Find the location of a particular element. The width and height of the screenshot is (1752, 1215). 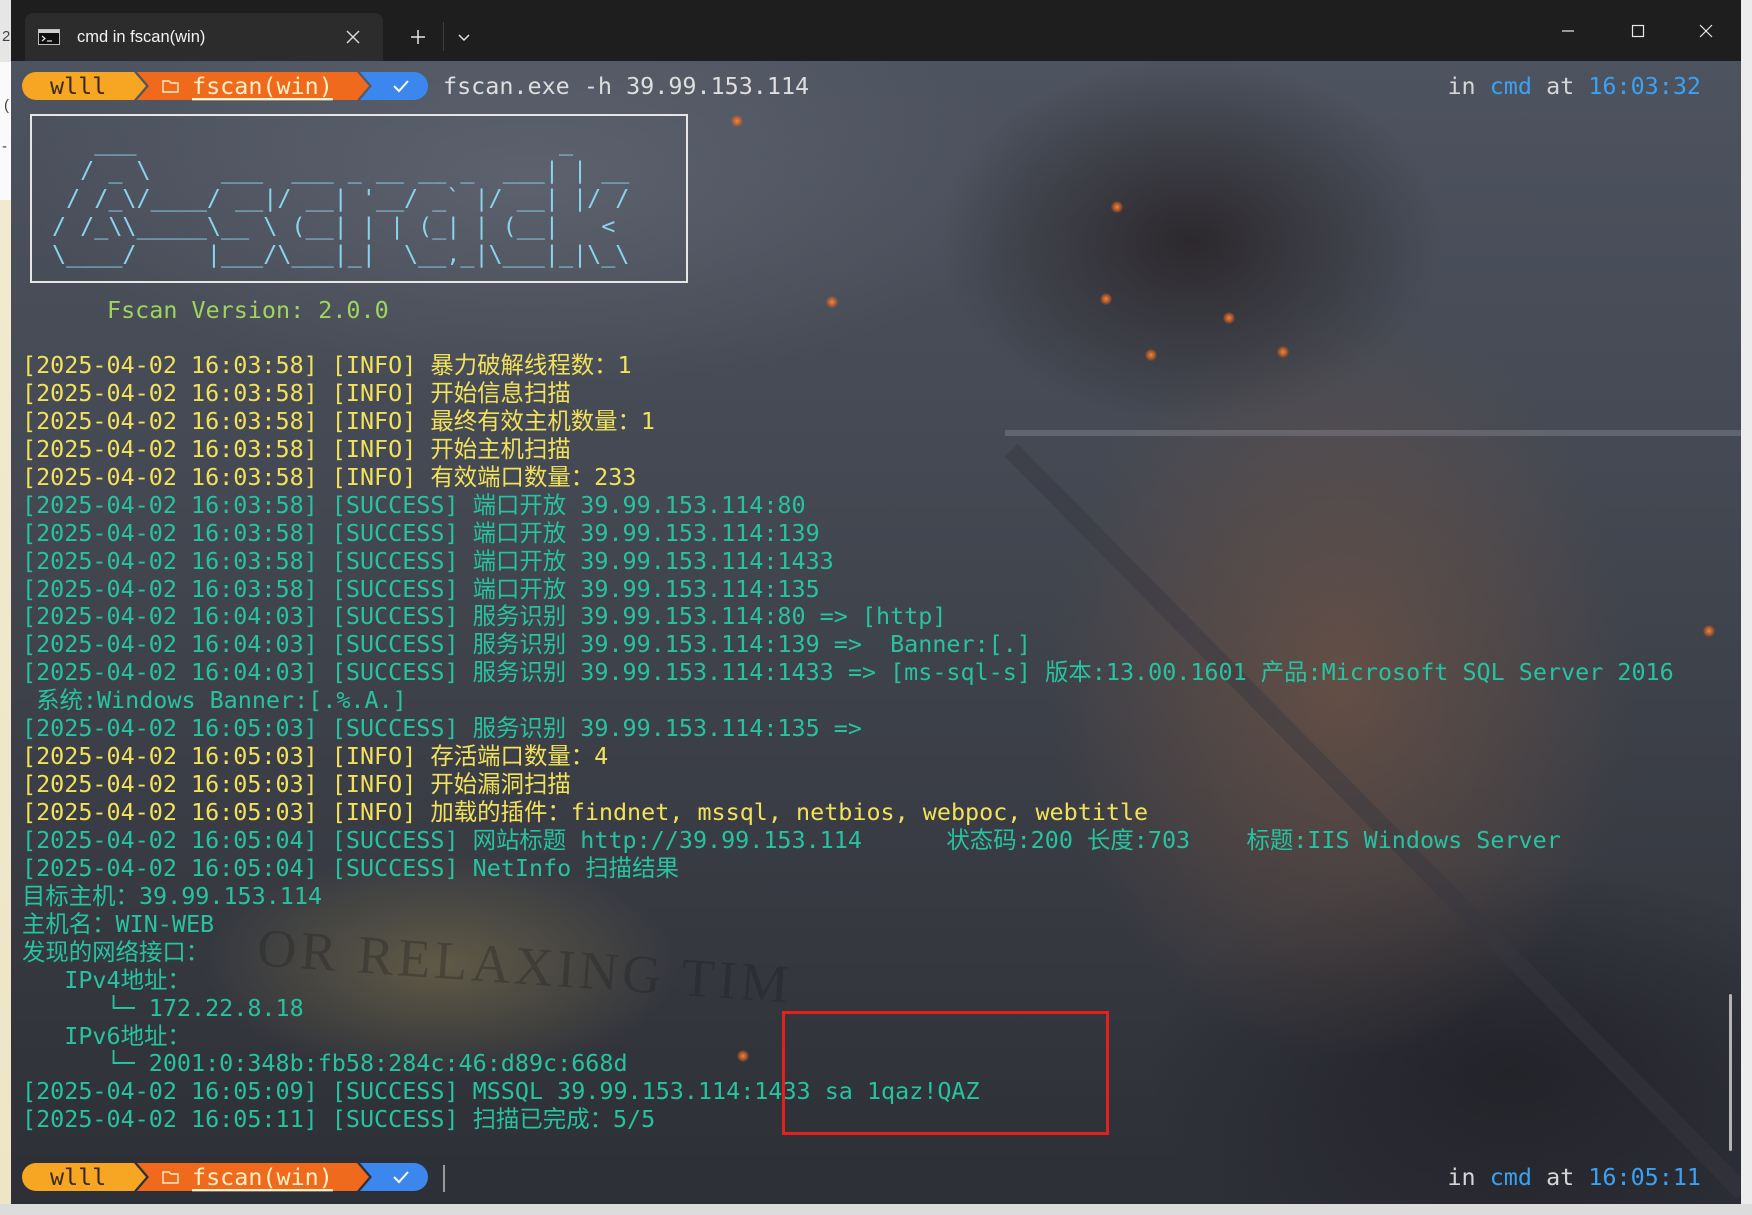

terminal-icon is located at coordinates (49, 37).